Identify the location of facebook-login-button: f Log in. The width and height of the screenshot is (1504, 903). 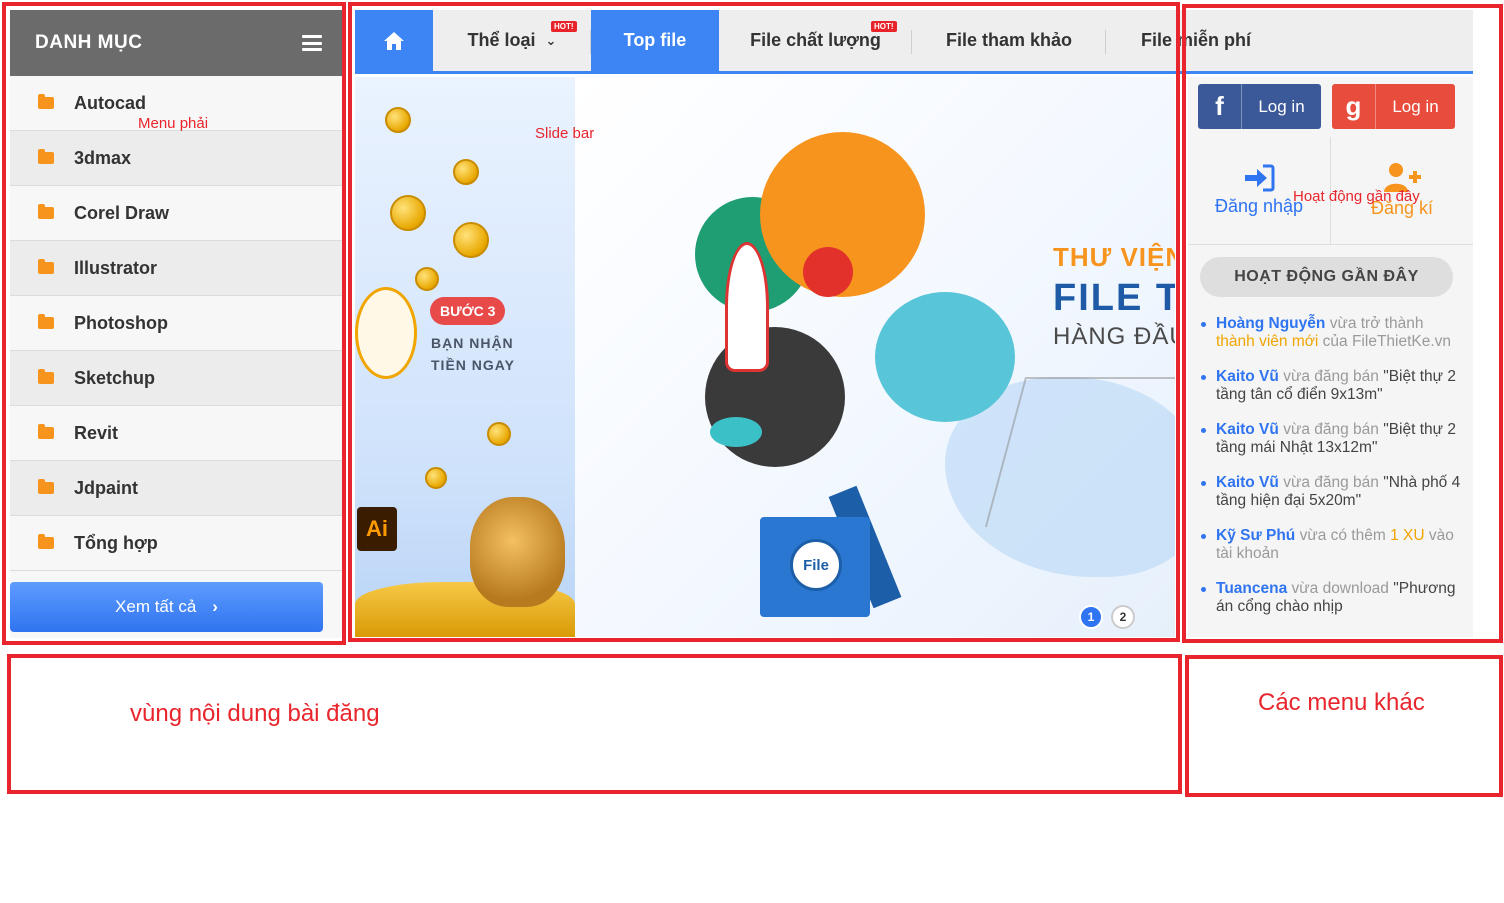
(1259, 106).